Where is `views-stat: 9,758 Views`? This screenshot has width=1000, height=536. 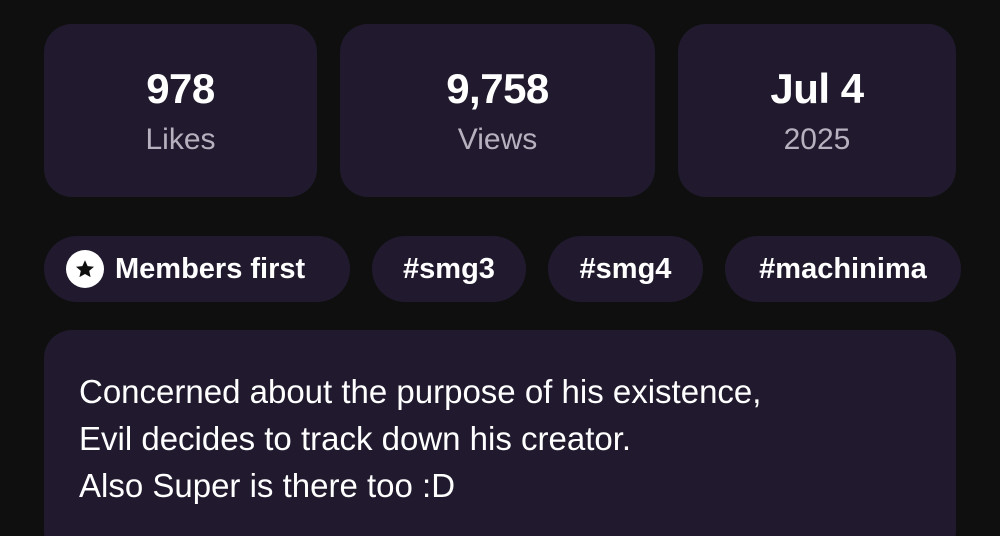 views-stat: 9,758 Views is located at coordinates (497, 110).